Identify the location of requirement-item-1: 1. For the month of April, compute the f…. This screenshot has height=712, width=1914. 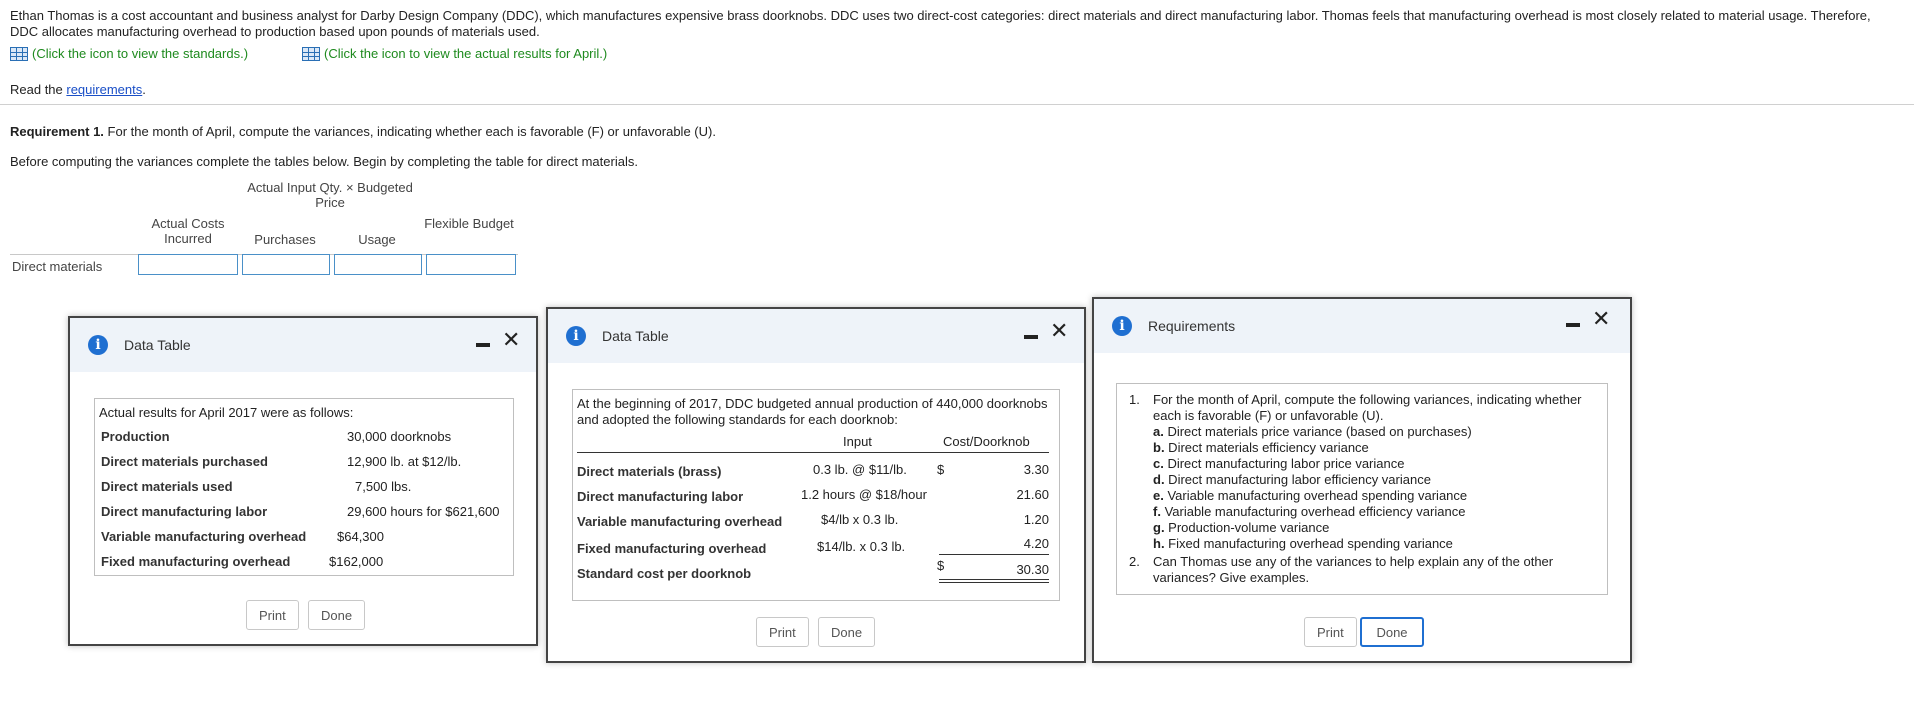
(1369, 472).